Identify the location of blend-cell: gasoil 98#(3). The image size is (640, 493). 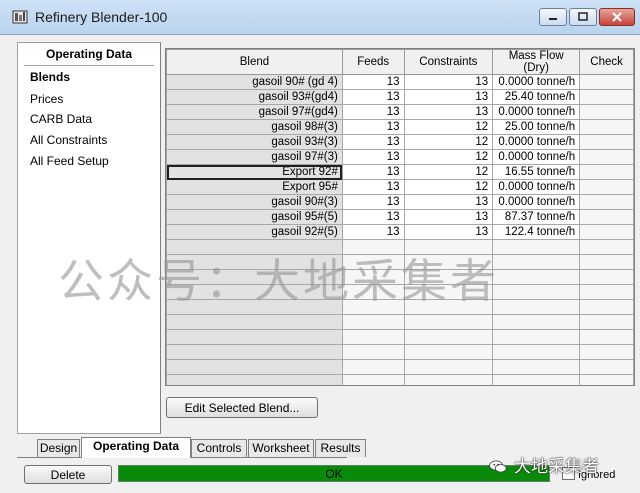
(254, 127).